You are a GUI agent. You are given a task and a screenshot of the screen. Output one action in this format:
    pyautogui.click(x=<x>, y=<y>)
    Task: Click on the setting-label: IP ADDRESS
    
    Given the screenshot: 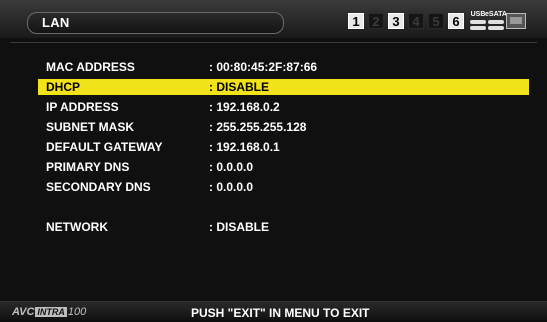 What is the action you would take?
    pyautogui.click(x=82, y=107)
    